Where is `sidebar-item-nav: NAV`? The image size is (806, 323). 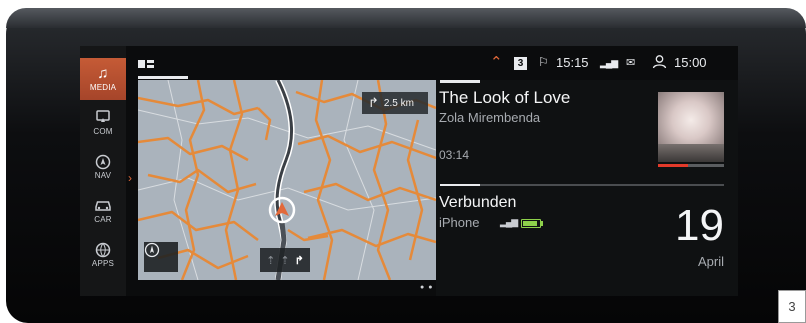 sidebar-item-nav: NAV is located at coordinates (103, 167).